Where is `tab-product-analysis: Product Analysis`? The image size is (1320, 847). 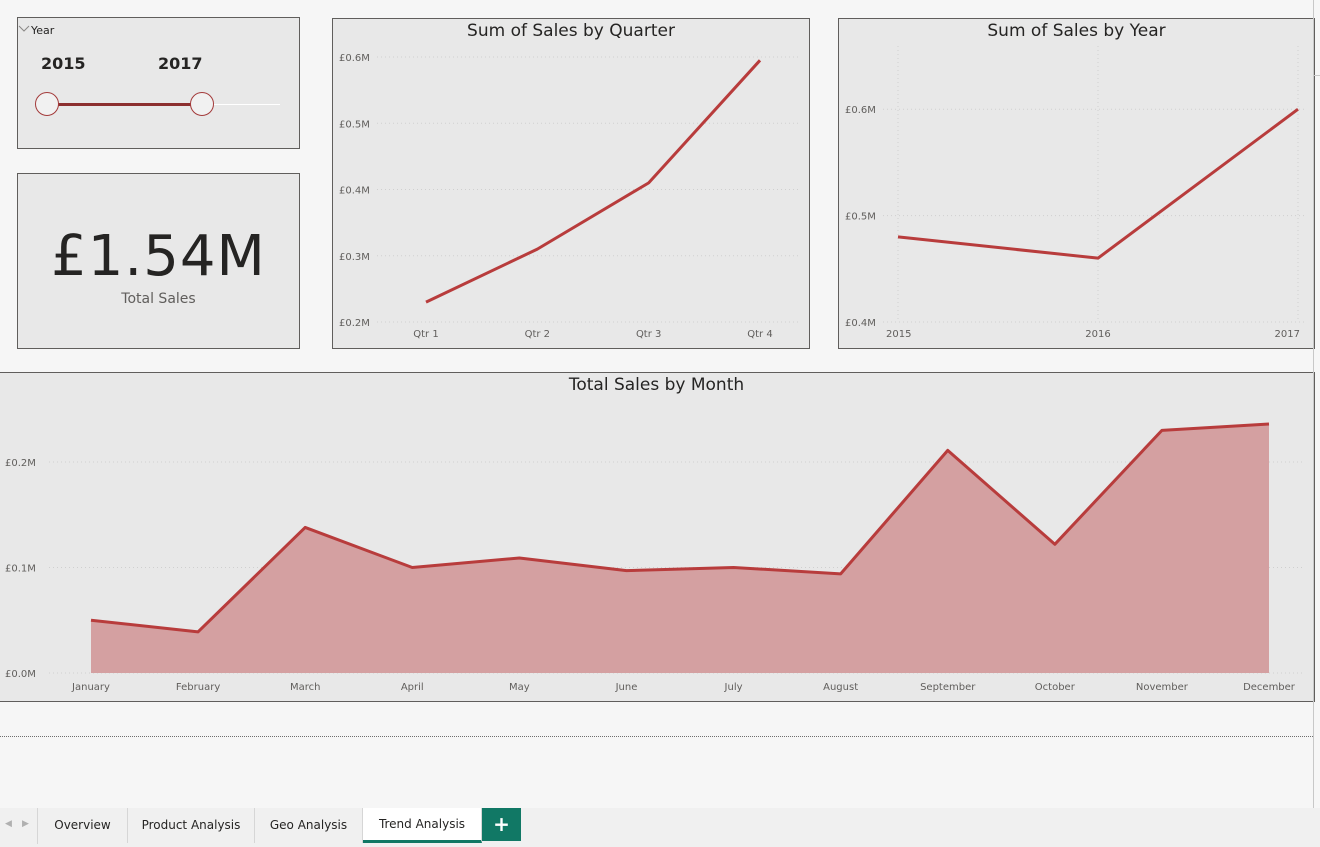
tab-product-analysis: Product Analysis is located at coordinates (191, 825).